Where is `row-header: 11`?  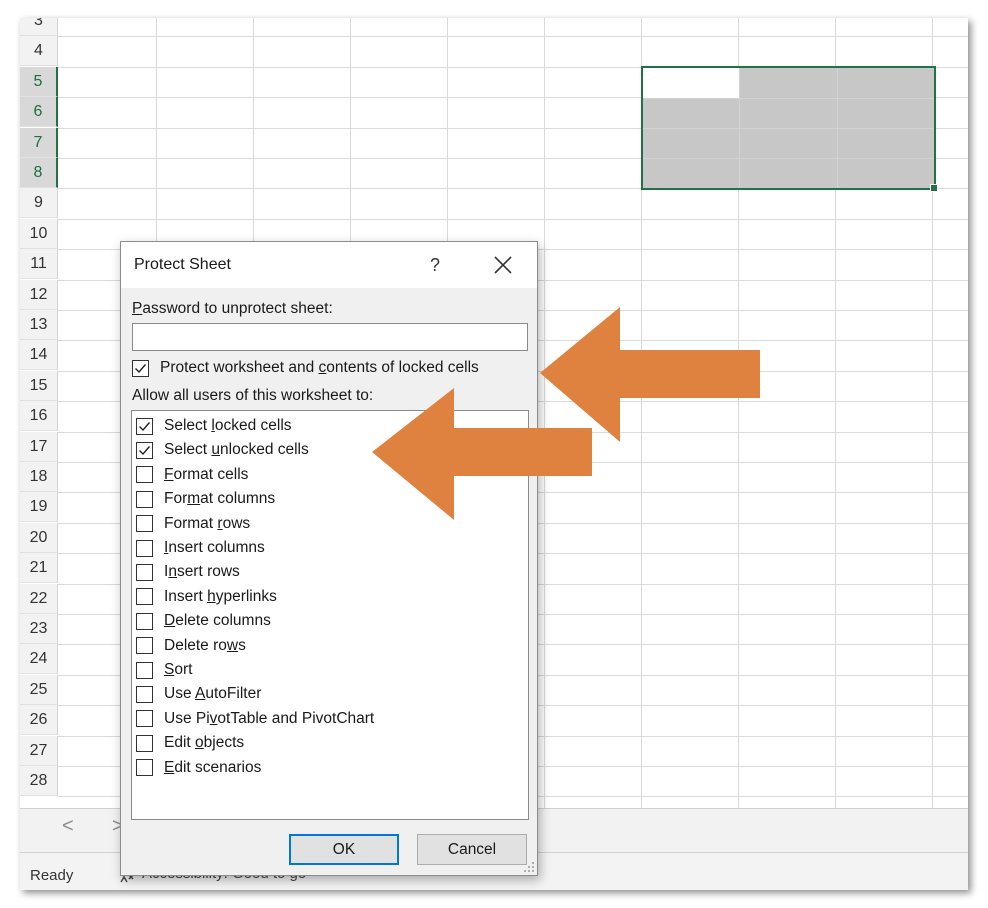
row-header: 11 is located at coordinates (39, 264).